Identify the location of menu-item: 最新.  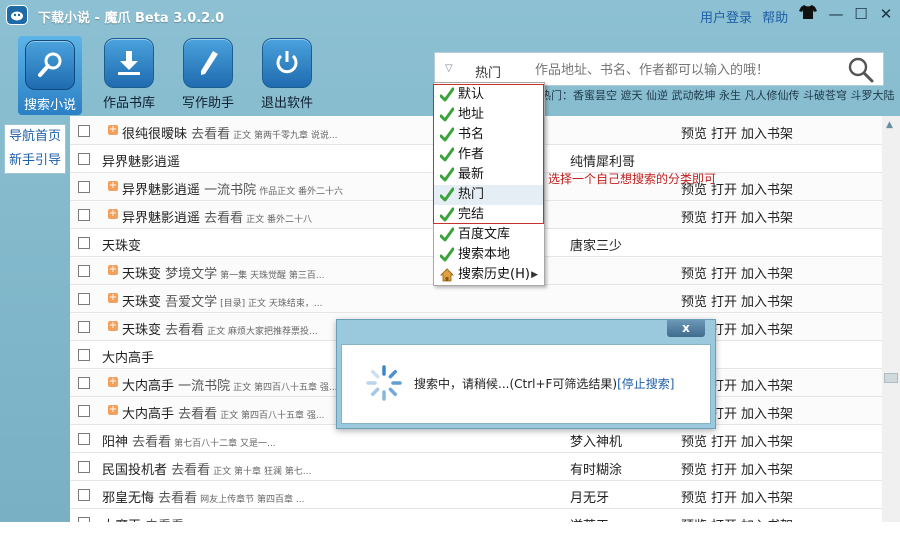
(489, 175).